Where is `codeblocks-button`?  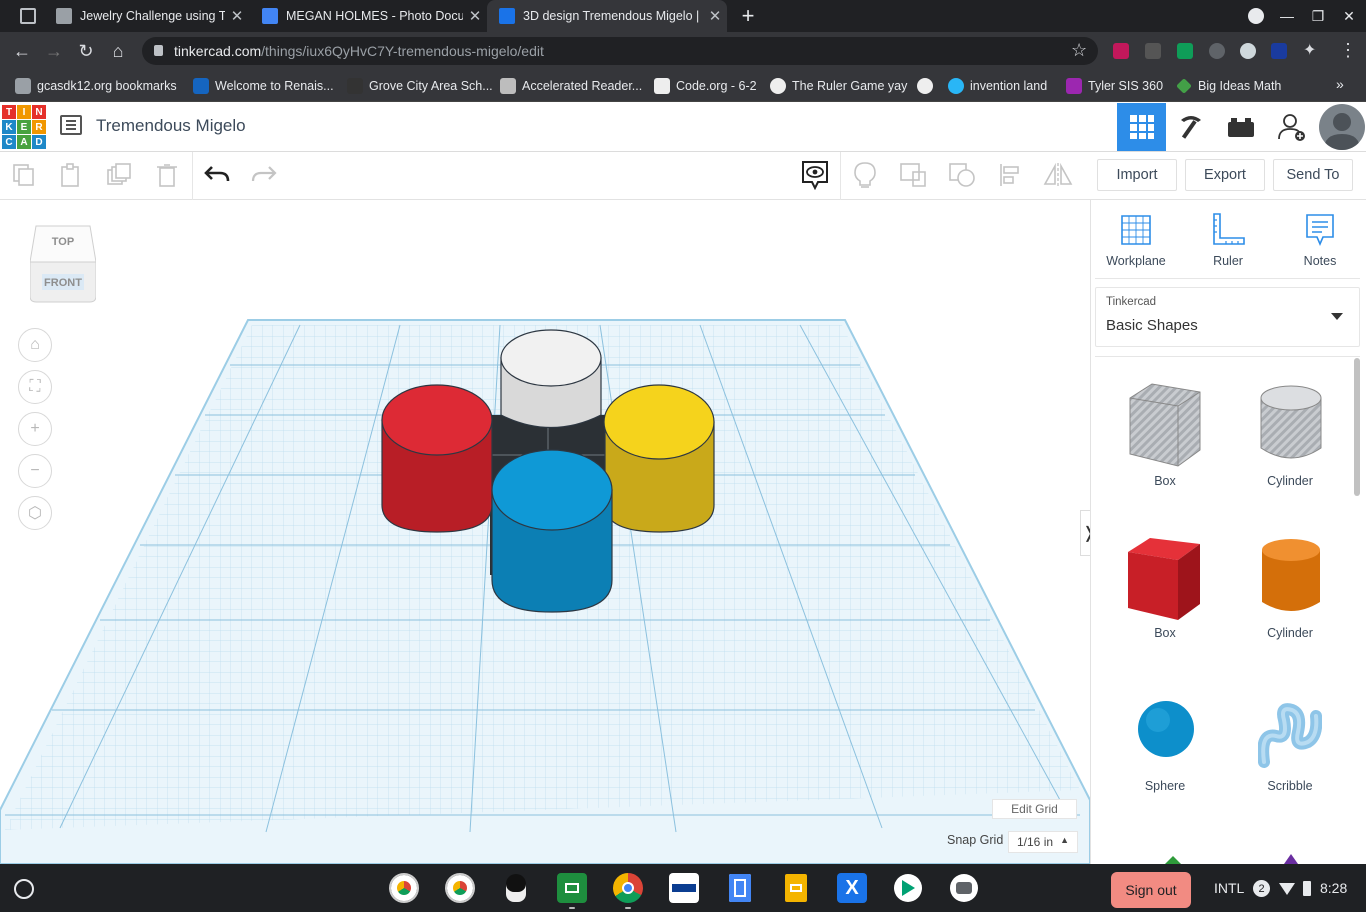
codeblocks-button is located at coordinates (1190, 127).